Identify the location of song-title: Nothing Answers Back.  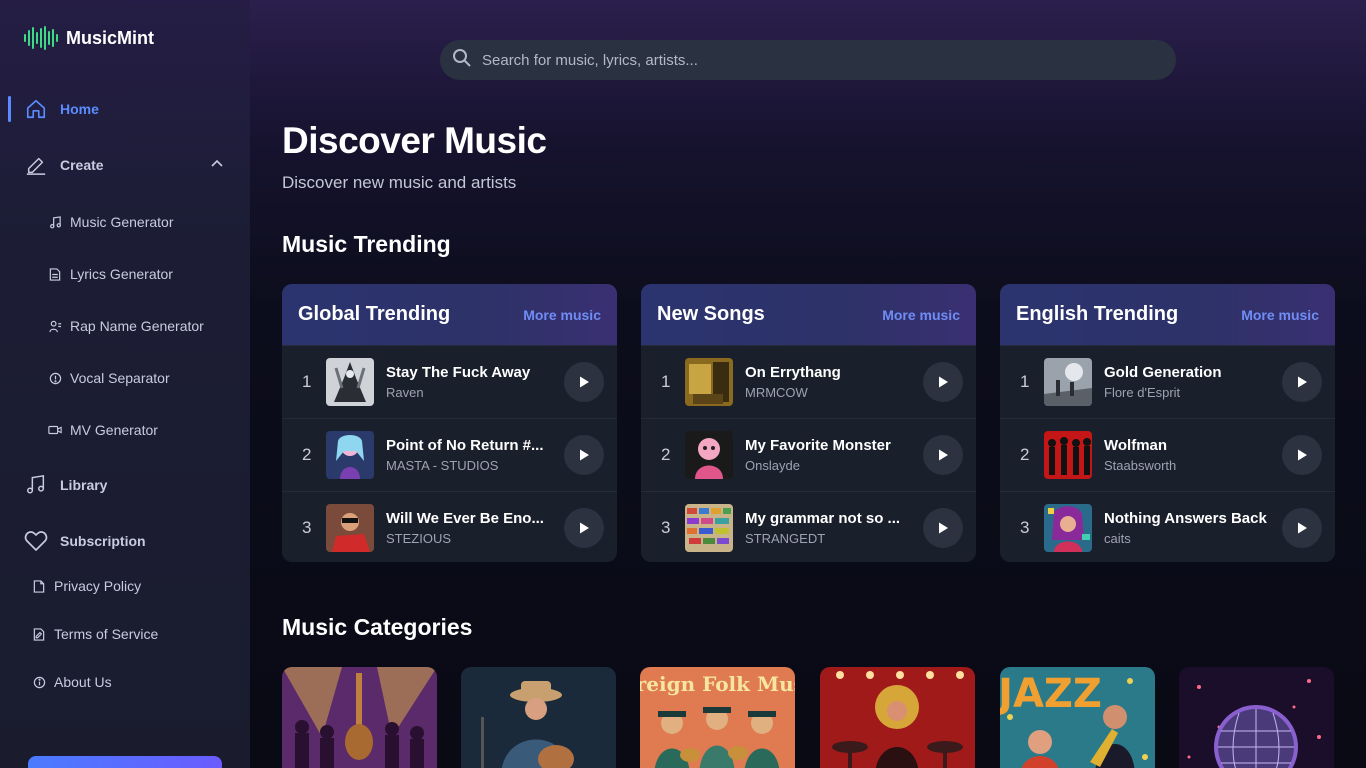
(1185, 518).